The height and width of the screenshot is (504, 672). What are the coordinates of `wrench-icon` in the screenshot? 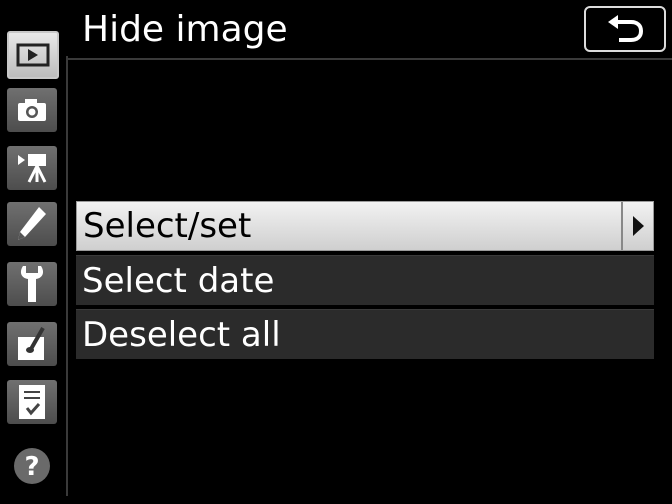 It's located at (32, 284).